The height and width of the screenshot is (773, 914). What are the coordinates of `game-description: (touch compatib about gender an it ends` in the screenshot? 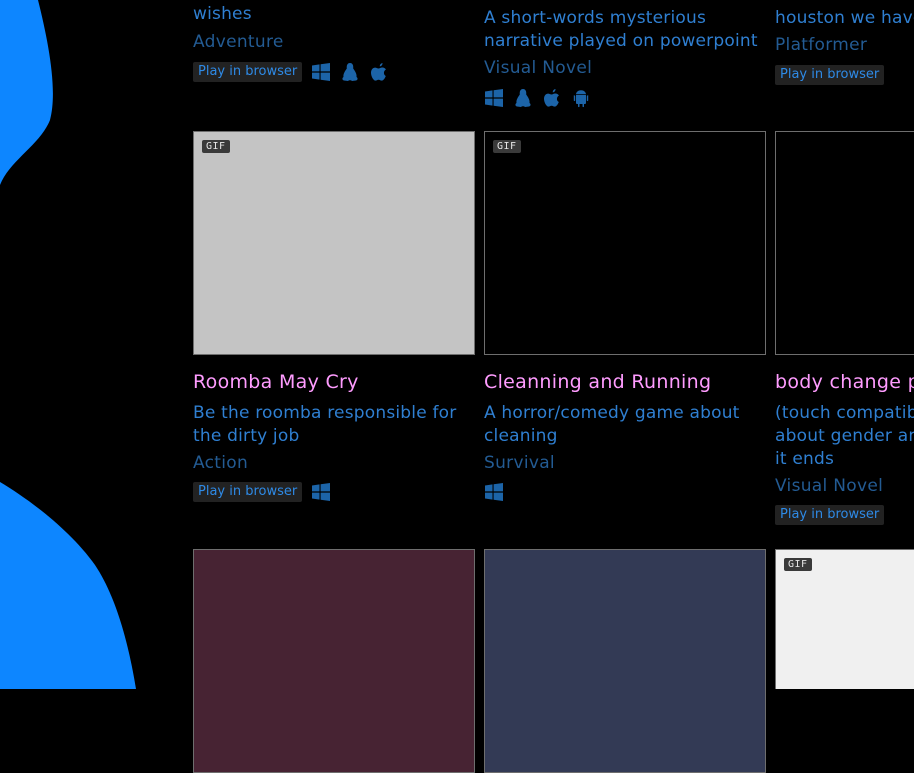 It's located at (844, 436).